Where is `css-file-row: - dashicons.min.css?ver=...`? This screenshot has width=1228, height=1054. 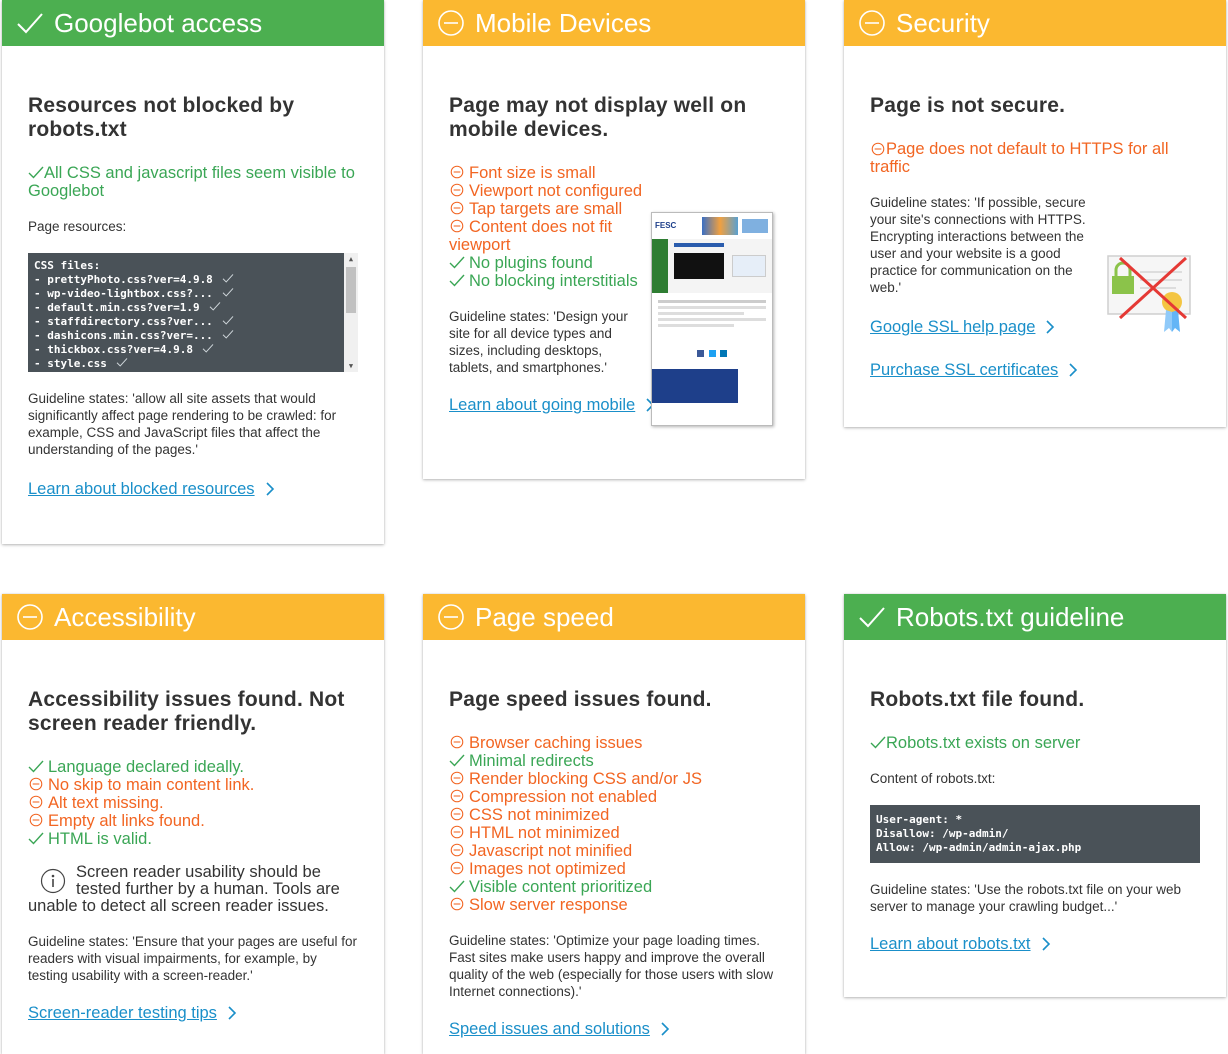
css-file-row: - dashicons.min.css?ver=... is located at coordinates (193, 336).